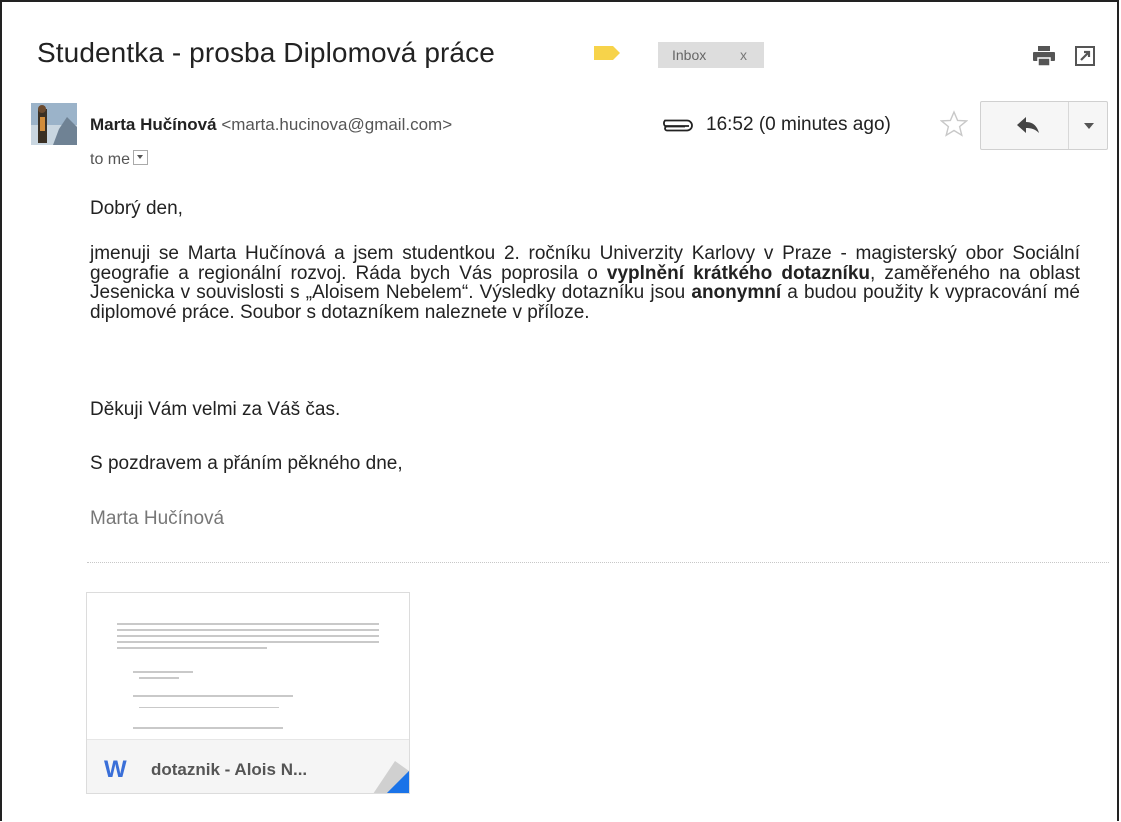 This screenshot has width=1121, height=822. Describe the element at coordinates (954, 123) in the screenshot. I see `star-icon` at that location.